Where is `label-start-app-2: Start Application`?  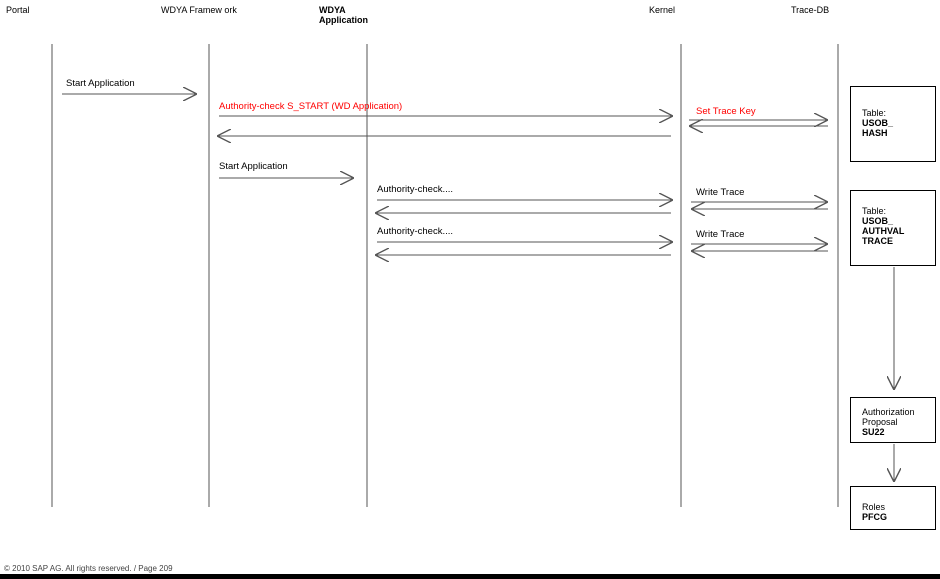
label-start-app-2: Start Application is located at coordinates (253, 166).